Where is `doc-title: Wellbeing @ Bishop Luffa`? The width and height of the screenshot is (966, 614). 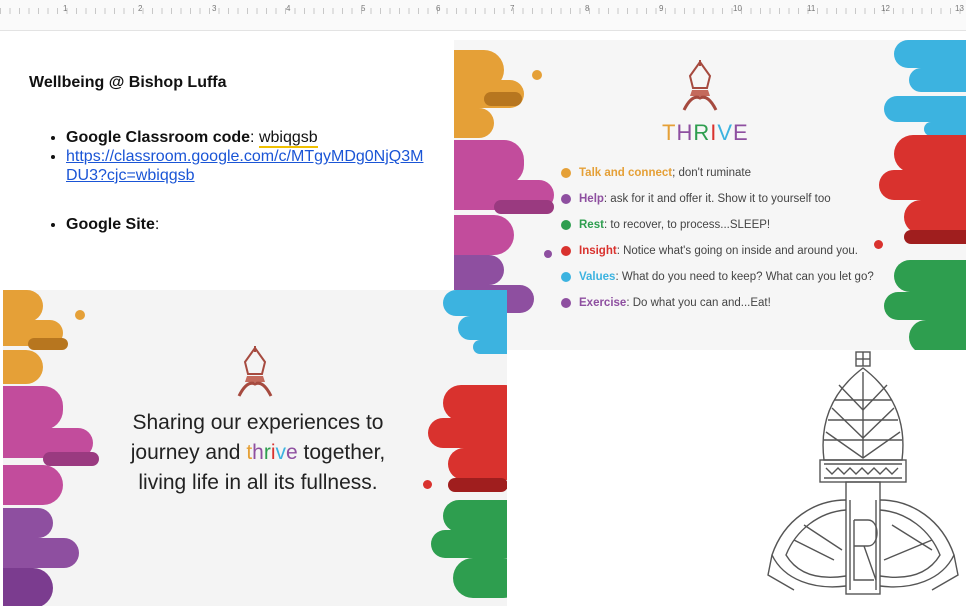
doc-title: Wellbeing @ Bishop Luffa is located at coordinates (128, 82).